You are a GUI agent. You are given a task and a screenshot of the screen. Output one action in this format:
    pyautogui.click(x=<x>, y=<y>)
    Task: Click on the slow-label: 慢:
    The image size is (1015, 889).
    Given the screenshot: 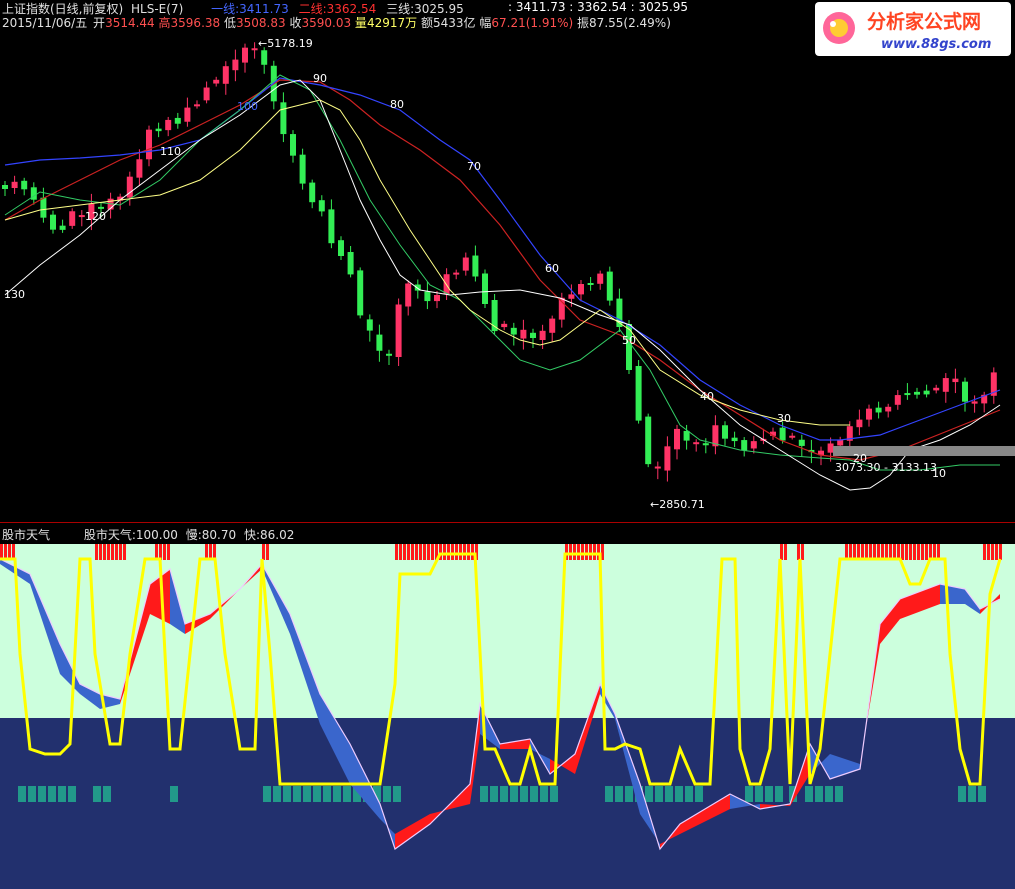 What is the action you would take?
    pyautogui.click(x=193, y=535)
    